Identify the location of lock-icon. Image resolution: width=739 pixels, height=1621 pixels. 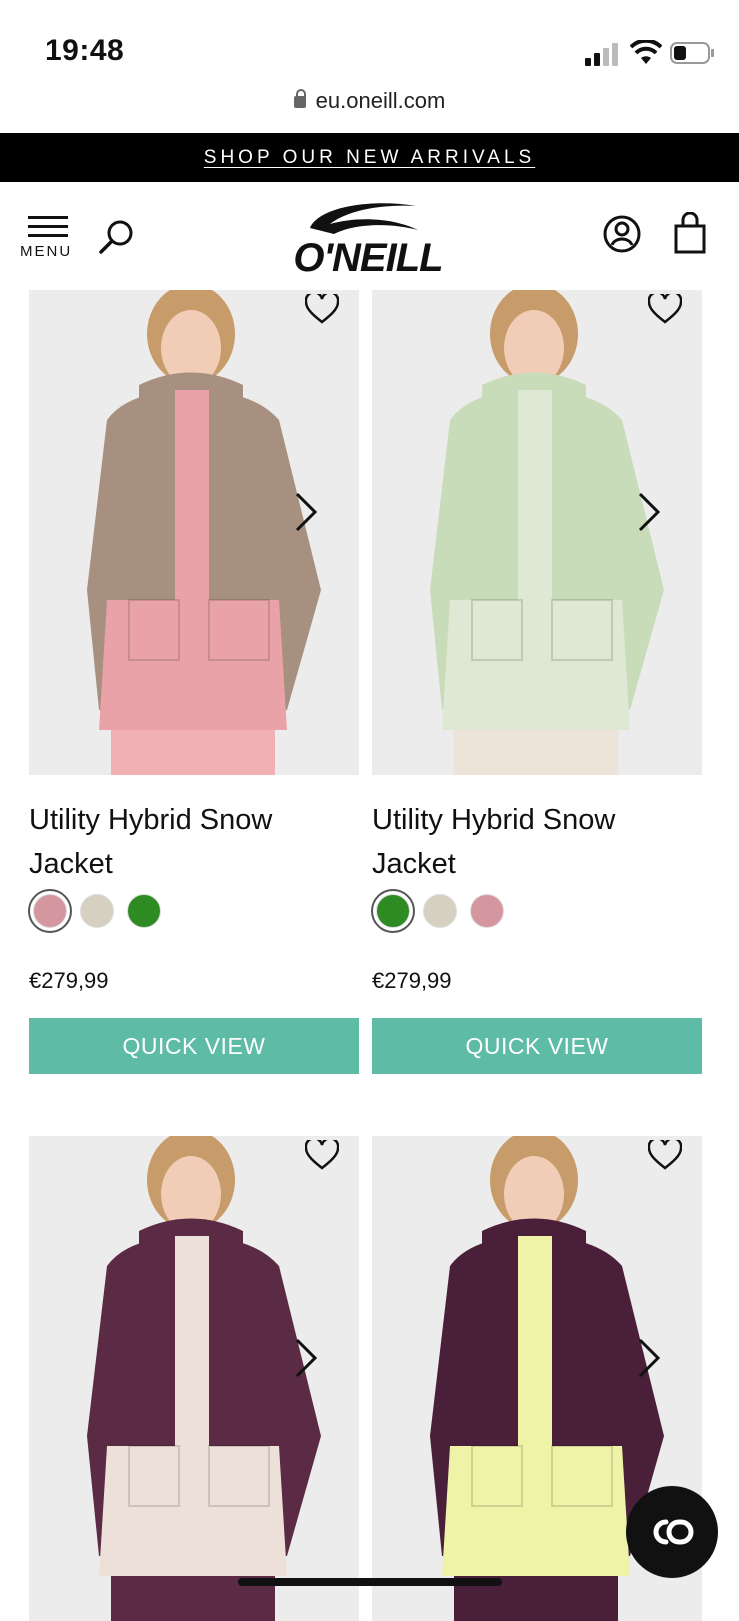
(299, 98).